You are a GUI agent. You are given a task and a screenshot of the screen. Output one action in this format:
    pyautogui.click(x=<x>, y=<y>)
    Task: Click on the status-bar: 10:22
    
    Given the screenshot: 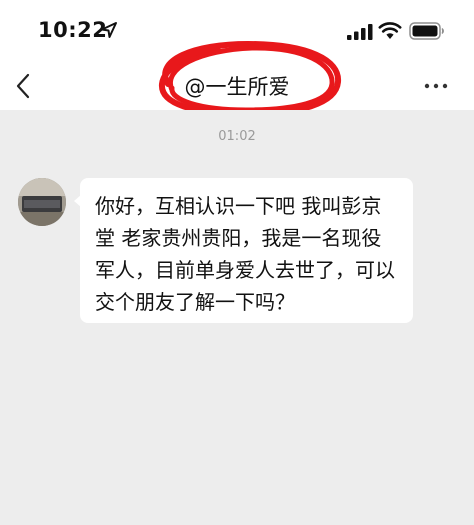 What is the action you would take?
    pyautogui.click(x=237, y=30)
    